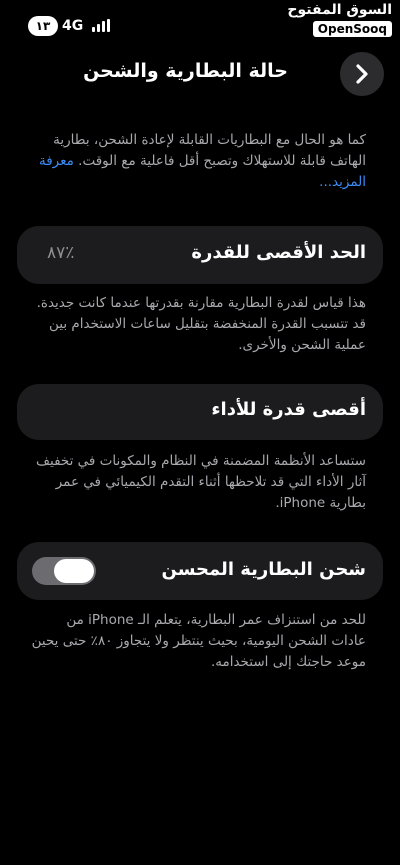 The width and height of the screenshot is (400, 865). I want to click on maximum-capacity-row: الحد الأقصى للقدرة ٪٨٧, so click(200, 255).